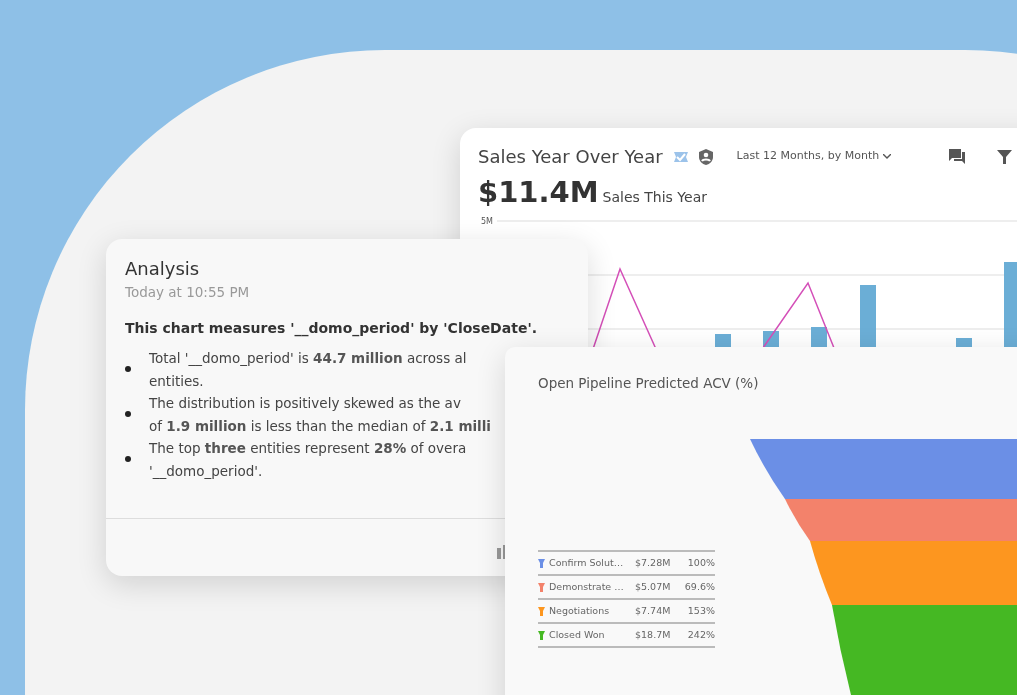 The height and width of the screenshot is (695, 1017). Describe the element at coordinates (654, 197) in the screenshot. I see `total-label: Sales This Year` at that location.